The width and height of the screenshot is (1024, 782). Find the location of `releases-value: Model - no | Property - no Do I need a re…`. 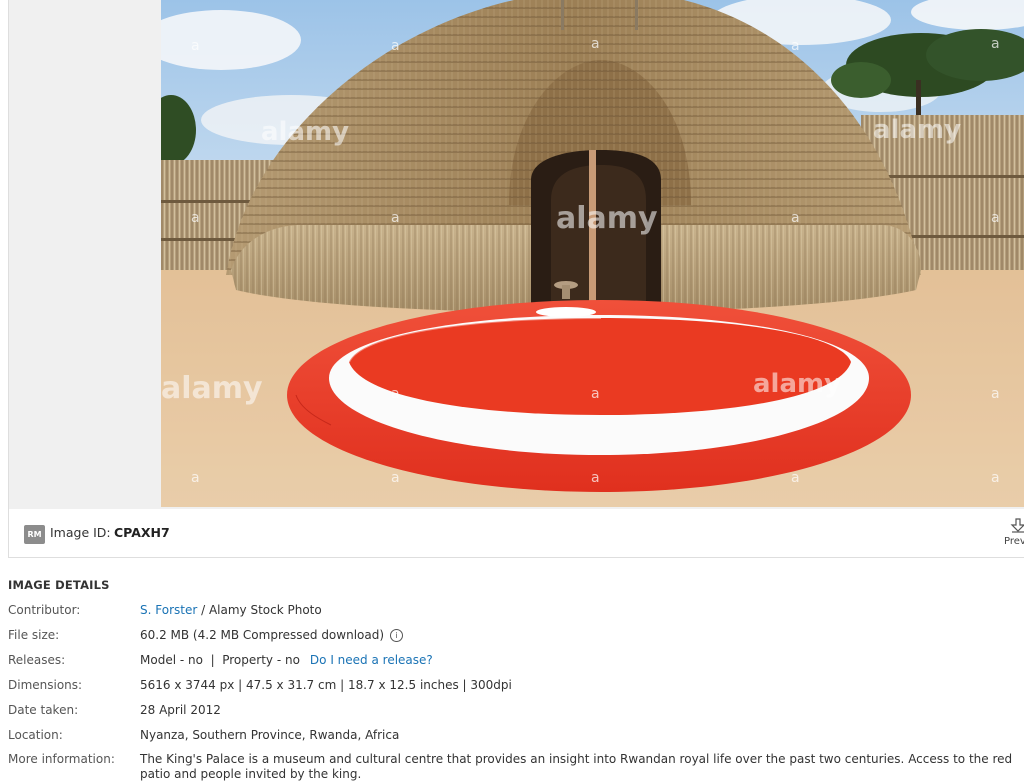

releases-value: Model - no | Property - no Do I need a re… is located at coordinates (286, 660).